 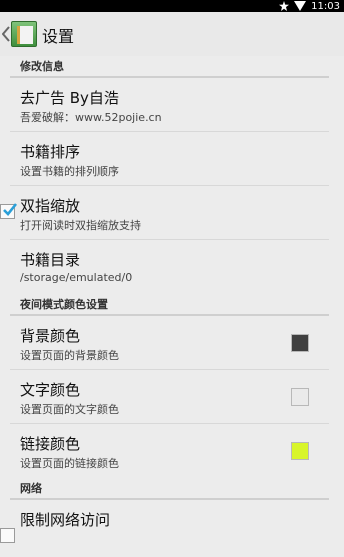 What do you see at coordinates (164, 213) in the screenshot?
I see `pref-pinch-zoom: 双指缩放 打开阅读时双指缩放支持` at bounding box center [164, 213].